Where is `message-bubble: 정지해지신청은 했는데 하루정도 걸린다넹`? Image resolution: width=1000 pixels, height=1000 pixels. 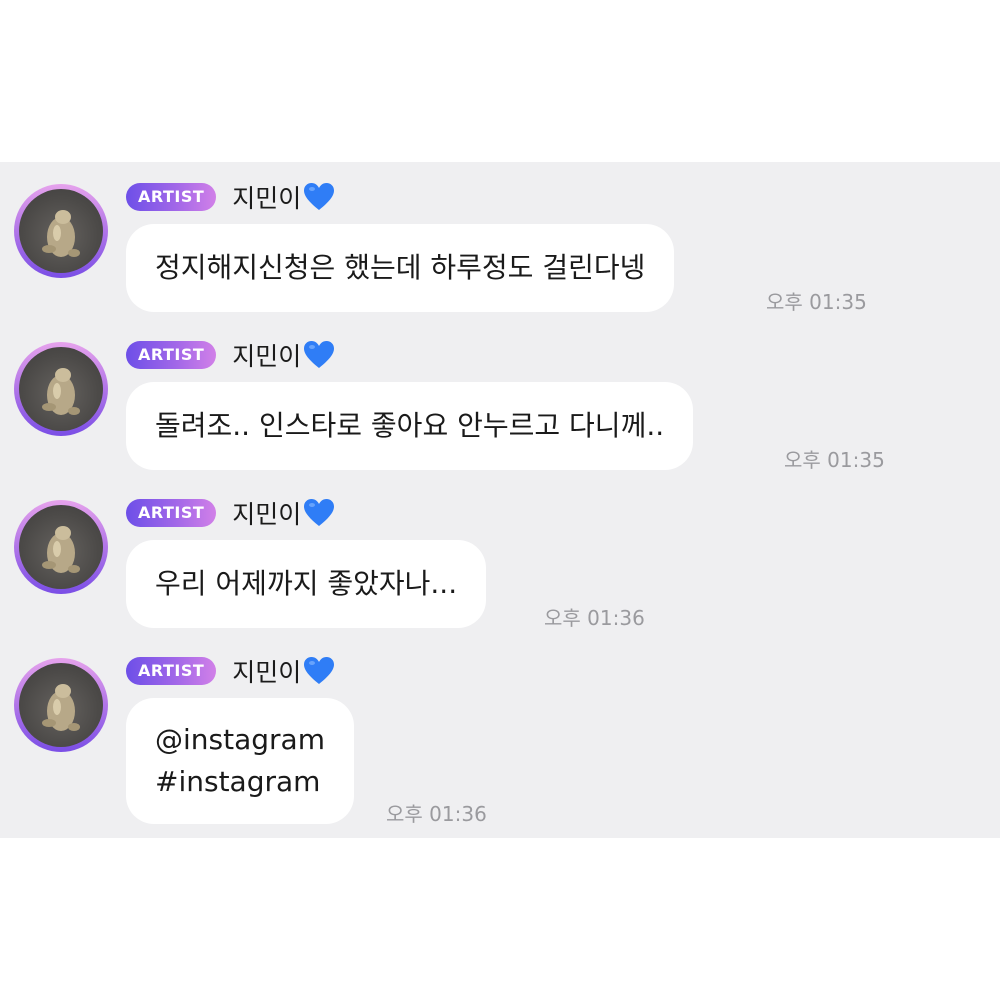
message-bubble: 정지해지신청은 했는데 하루정도 걸린다넹 is located at coordinates (400, 268).